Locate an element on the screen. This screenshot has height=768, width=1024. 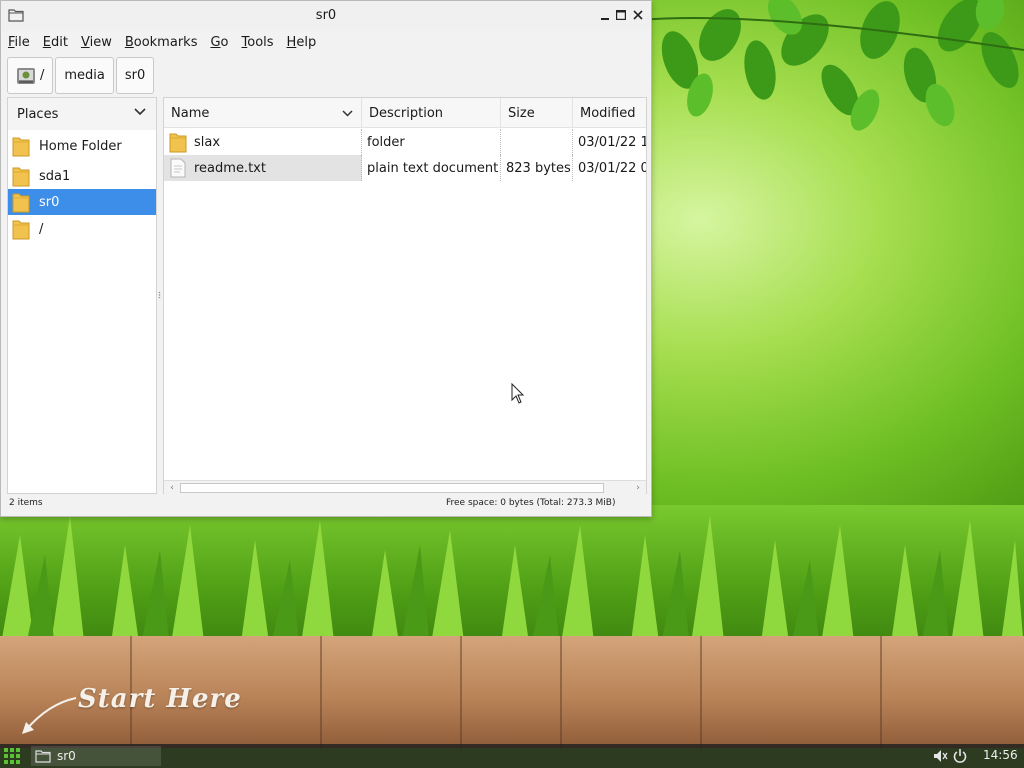
places-item-sda1: sda1 is located at coordinates (82, 176).